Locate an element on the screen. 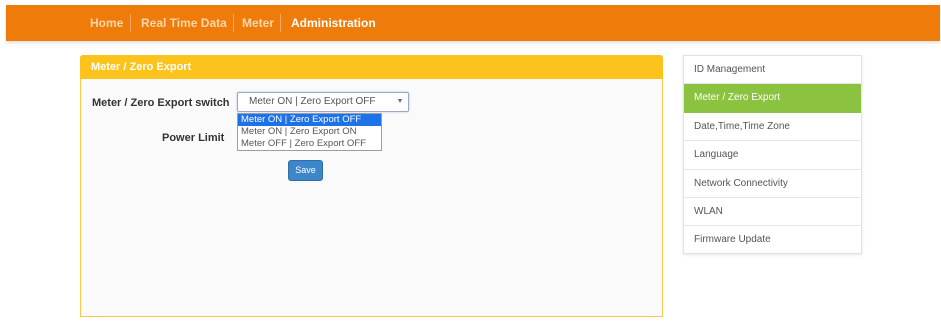 The width and height of the screenshot is (941, 321). sidebar-item-meter-zero-export: Meter / Zero Export is located at coordinates (772, 98).